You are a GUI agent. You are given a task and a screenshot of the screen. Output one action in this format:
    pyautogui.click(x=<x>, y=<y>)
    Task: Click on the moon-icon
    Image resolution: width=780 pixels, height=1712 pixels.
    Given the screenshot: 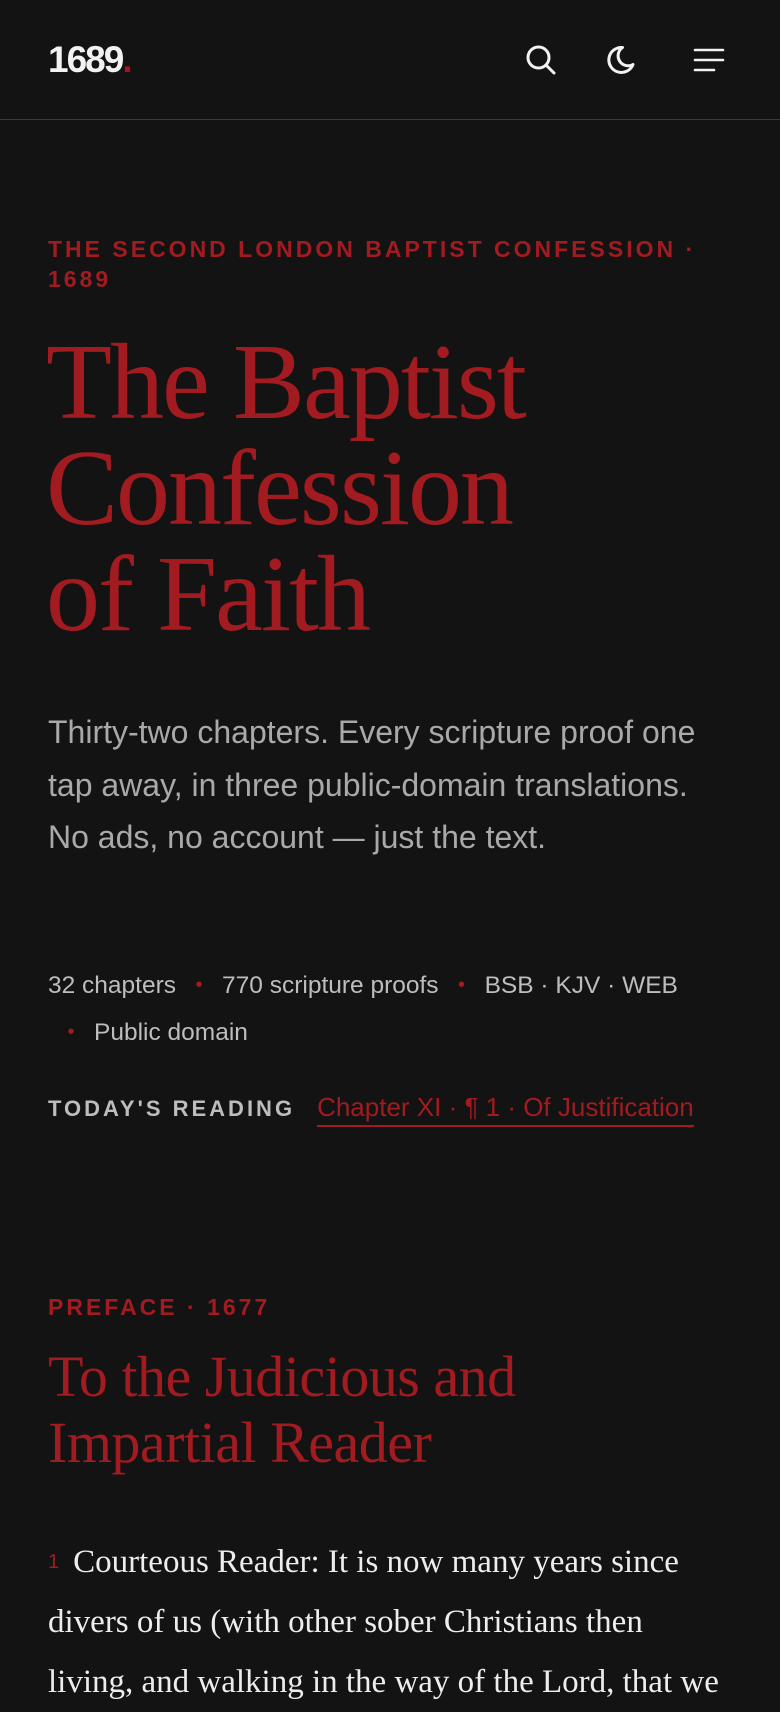 What is the action you would take?
    pyautogui.click(x=625, y=60)
    